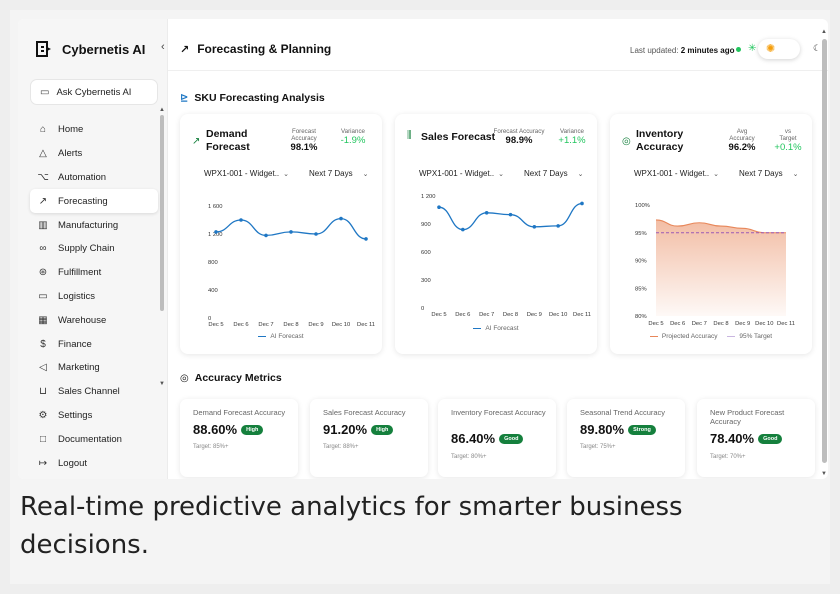 This screenshot has height=594, width=840. I want to click on variance-metric: Variance -1.9%, so click(353, 136).